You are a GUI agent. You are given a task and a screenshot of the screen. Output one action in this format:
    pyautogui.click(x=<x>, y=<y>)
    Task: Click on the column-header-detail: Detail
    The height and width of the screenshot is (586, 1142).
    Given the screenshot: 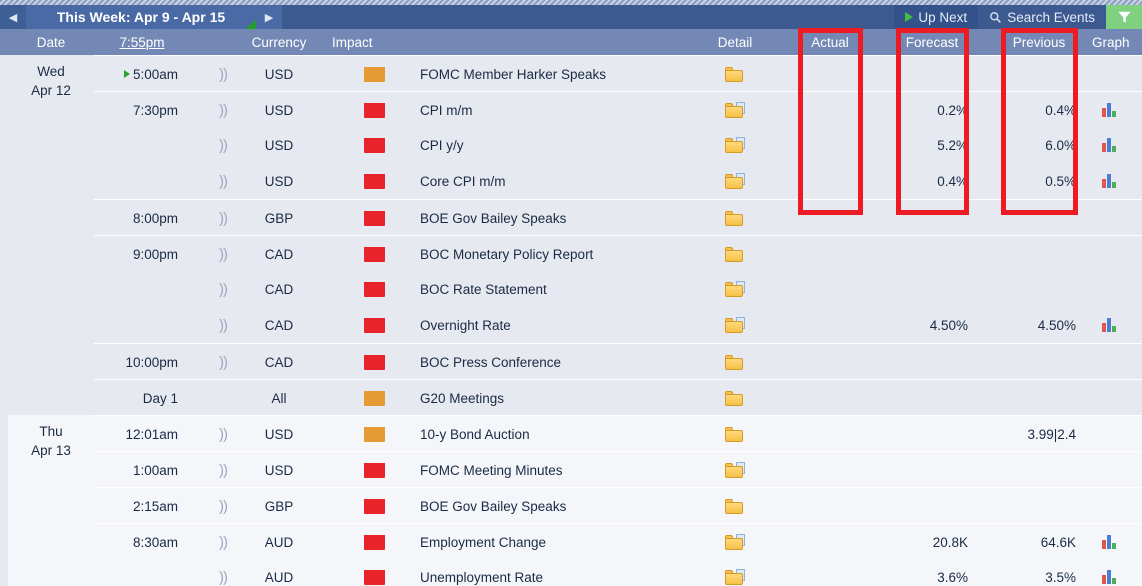 What is the action you would take?
    pyautogui.click(x=735, y=42)
    